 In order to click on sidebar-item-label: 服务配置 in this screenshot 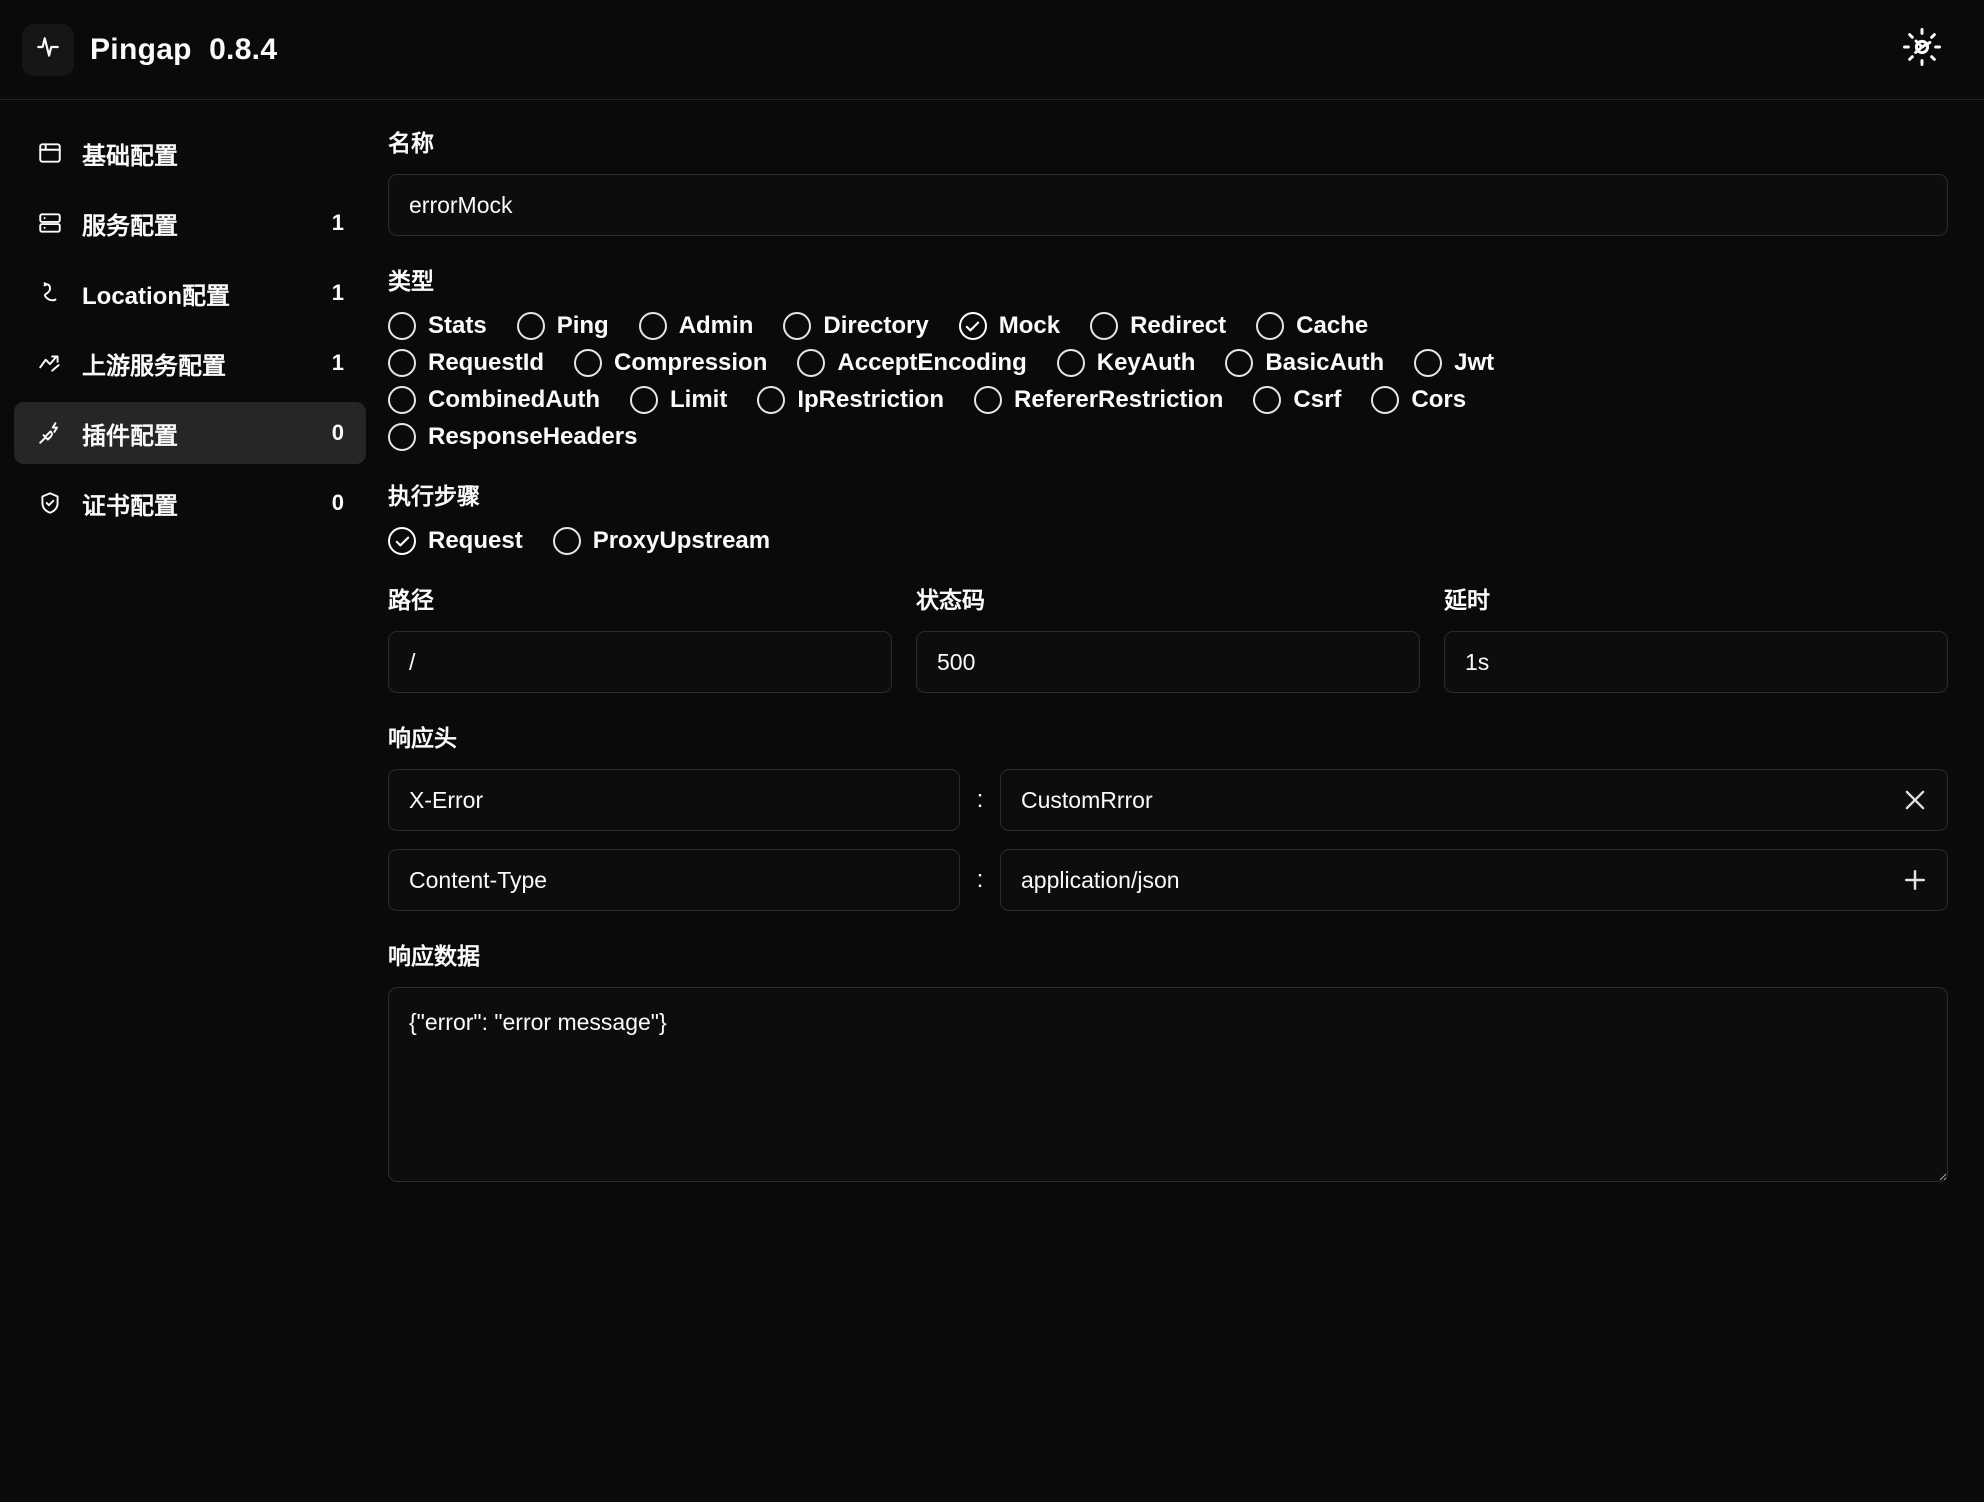, I will do `click(130, 226)`.